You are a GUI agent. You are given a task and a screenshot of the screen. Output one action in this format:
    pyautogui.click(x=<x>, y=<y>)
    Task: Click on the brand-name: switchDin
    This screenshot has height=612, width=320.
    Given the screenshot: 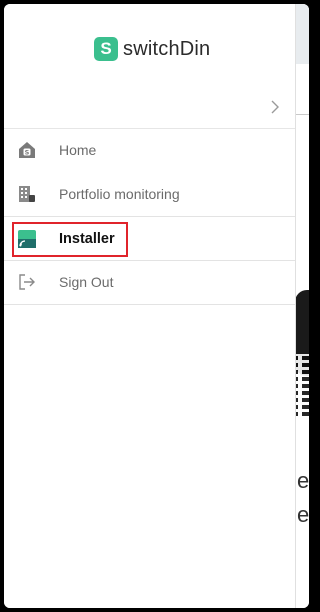 What is the action you would take?
    pyautogui.click(x=167, y=48)
    